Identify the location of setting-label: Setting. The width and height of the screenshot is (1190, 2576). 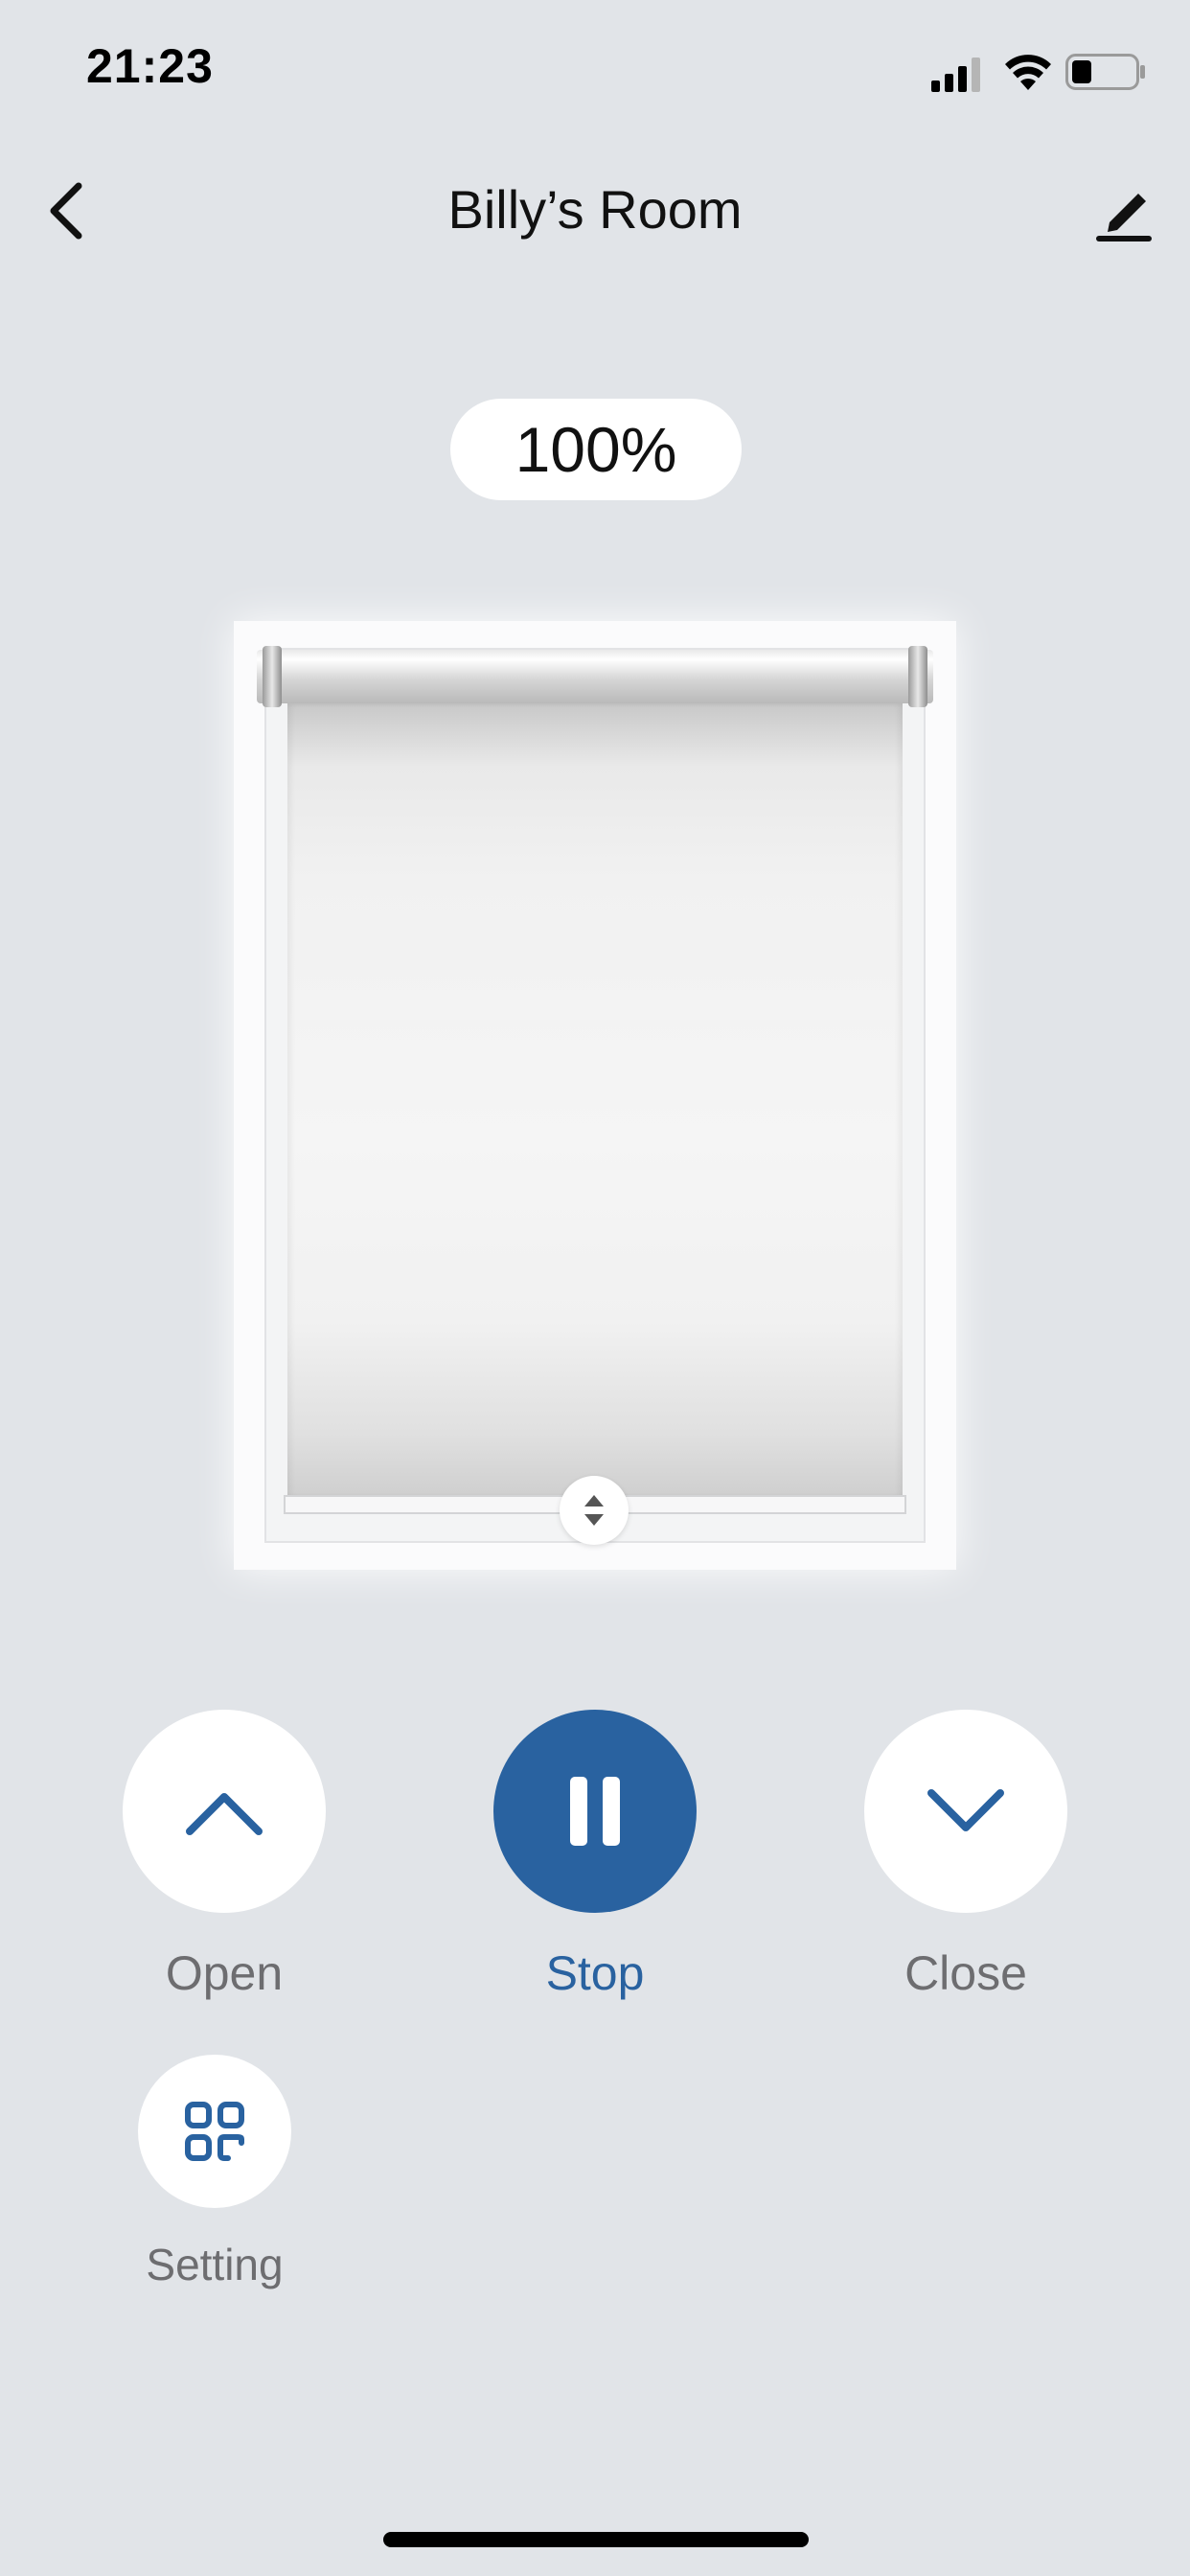
(215, 2264).